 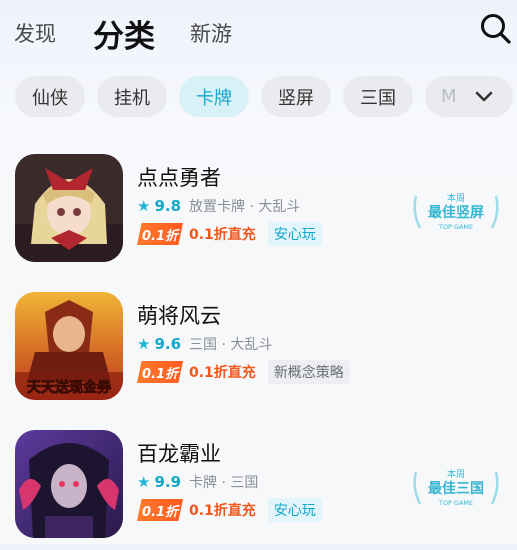 What do you see at coordinates (168, 206) in the screenshot?
I see `game-score: 9.8` at bounding box center [168, 206].